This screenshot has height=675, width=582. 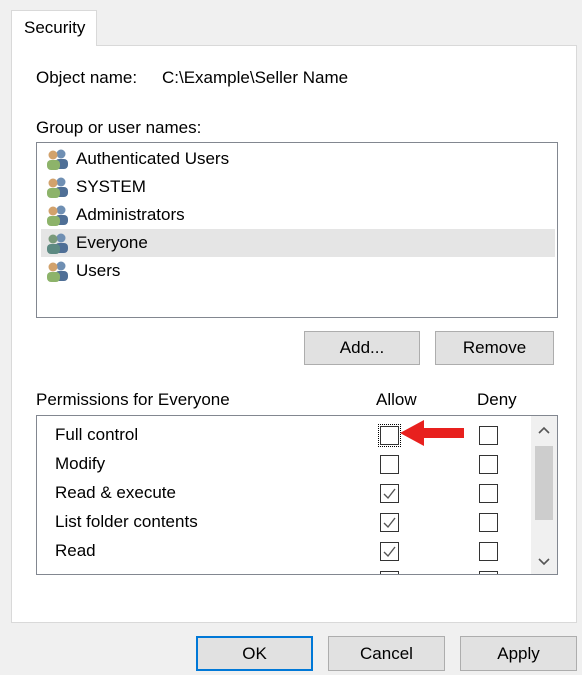 I want to click on full-control-deny-checkbox, so click(x=488, y=435).